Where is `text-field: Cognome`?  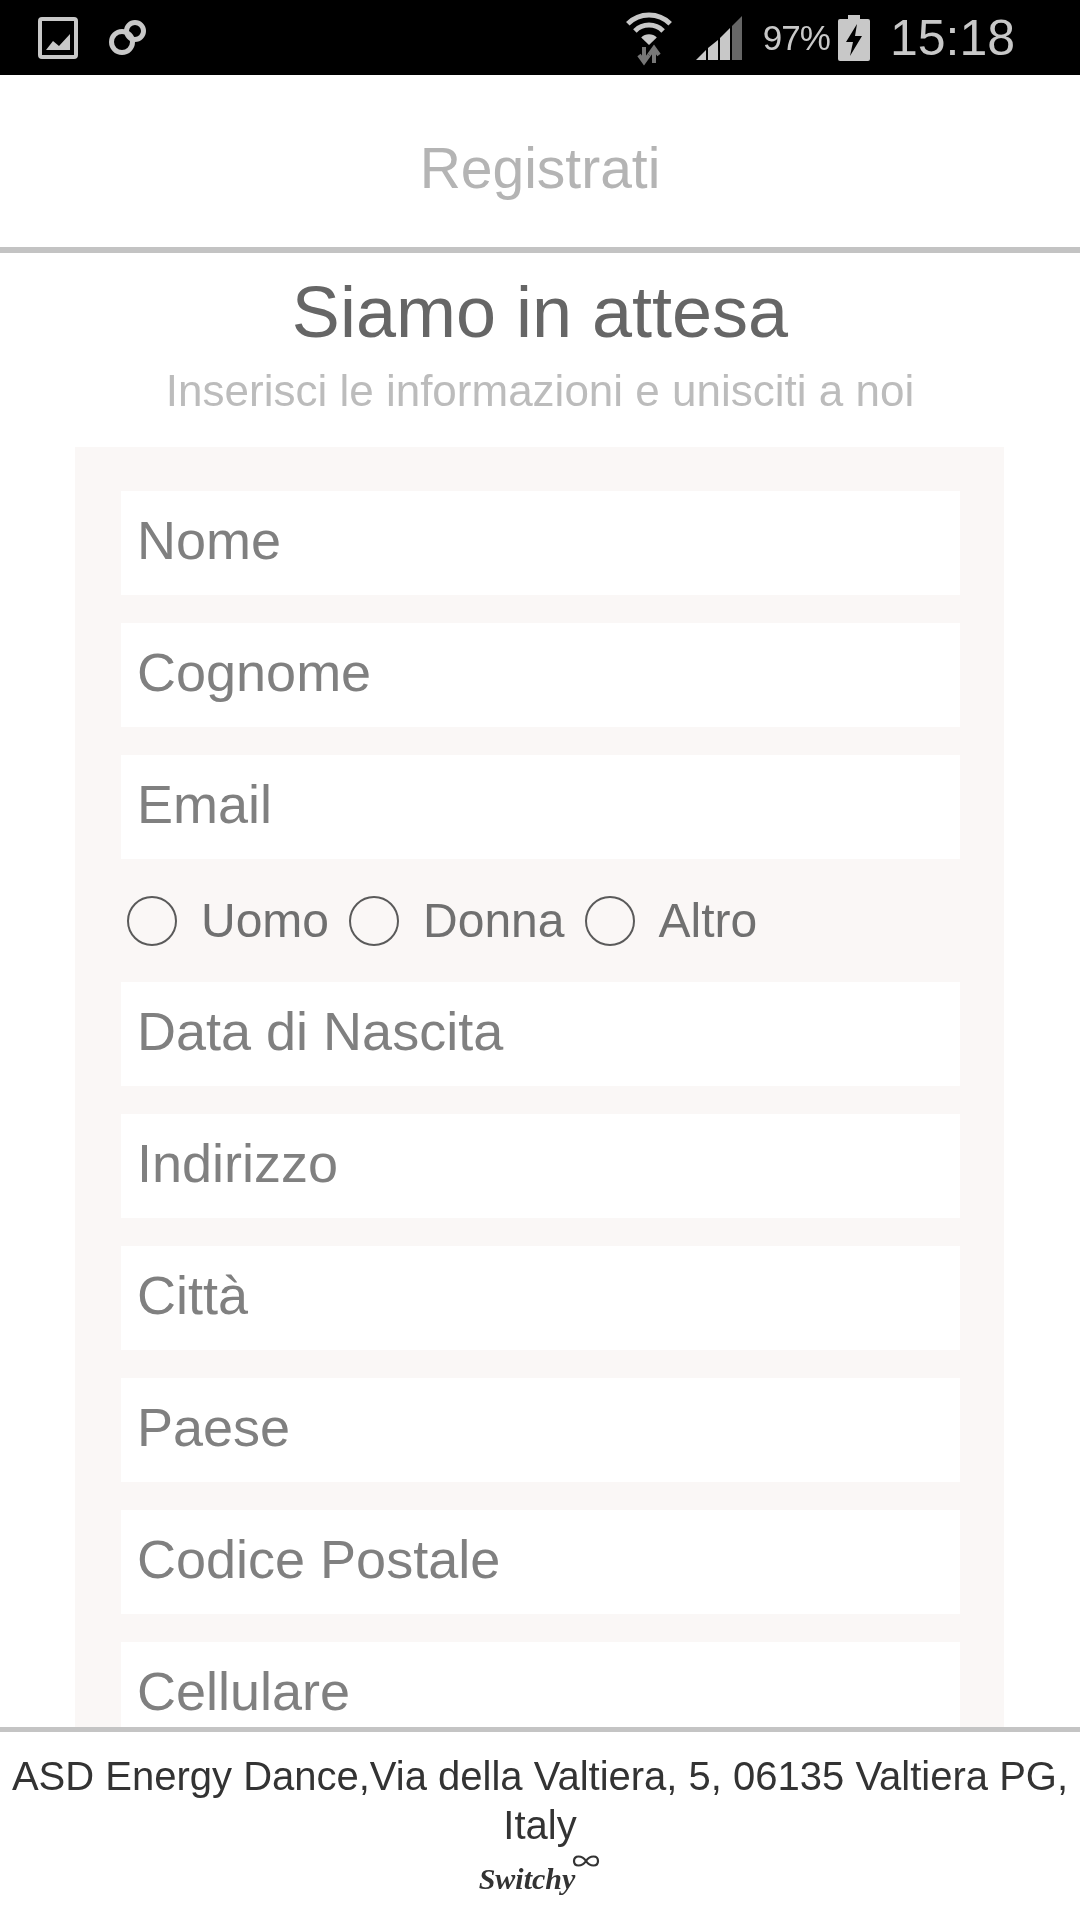
text-field: Cognome is located at coordinates (540, 675).